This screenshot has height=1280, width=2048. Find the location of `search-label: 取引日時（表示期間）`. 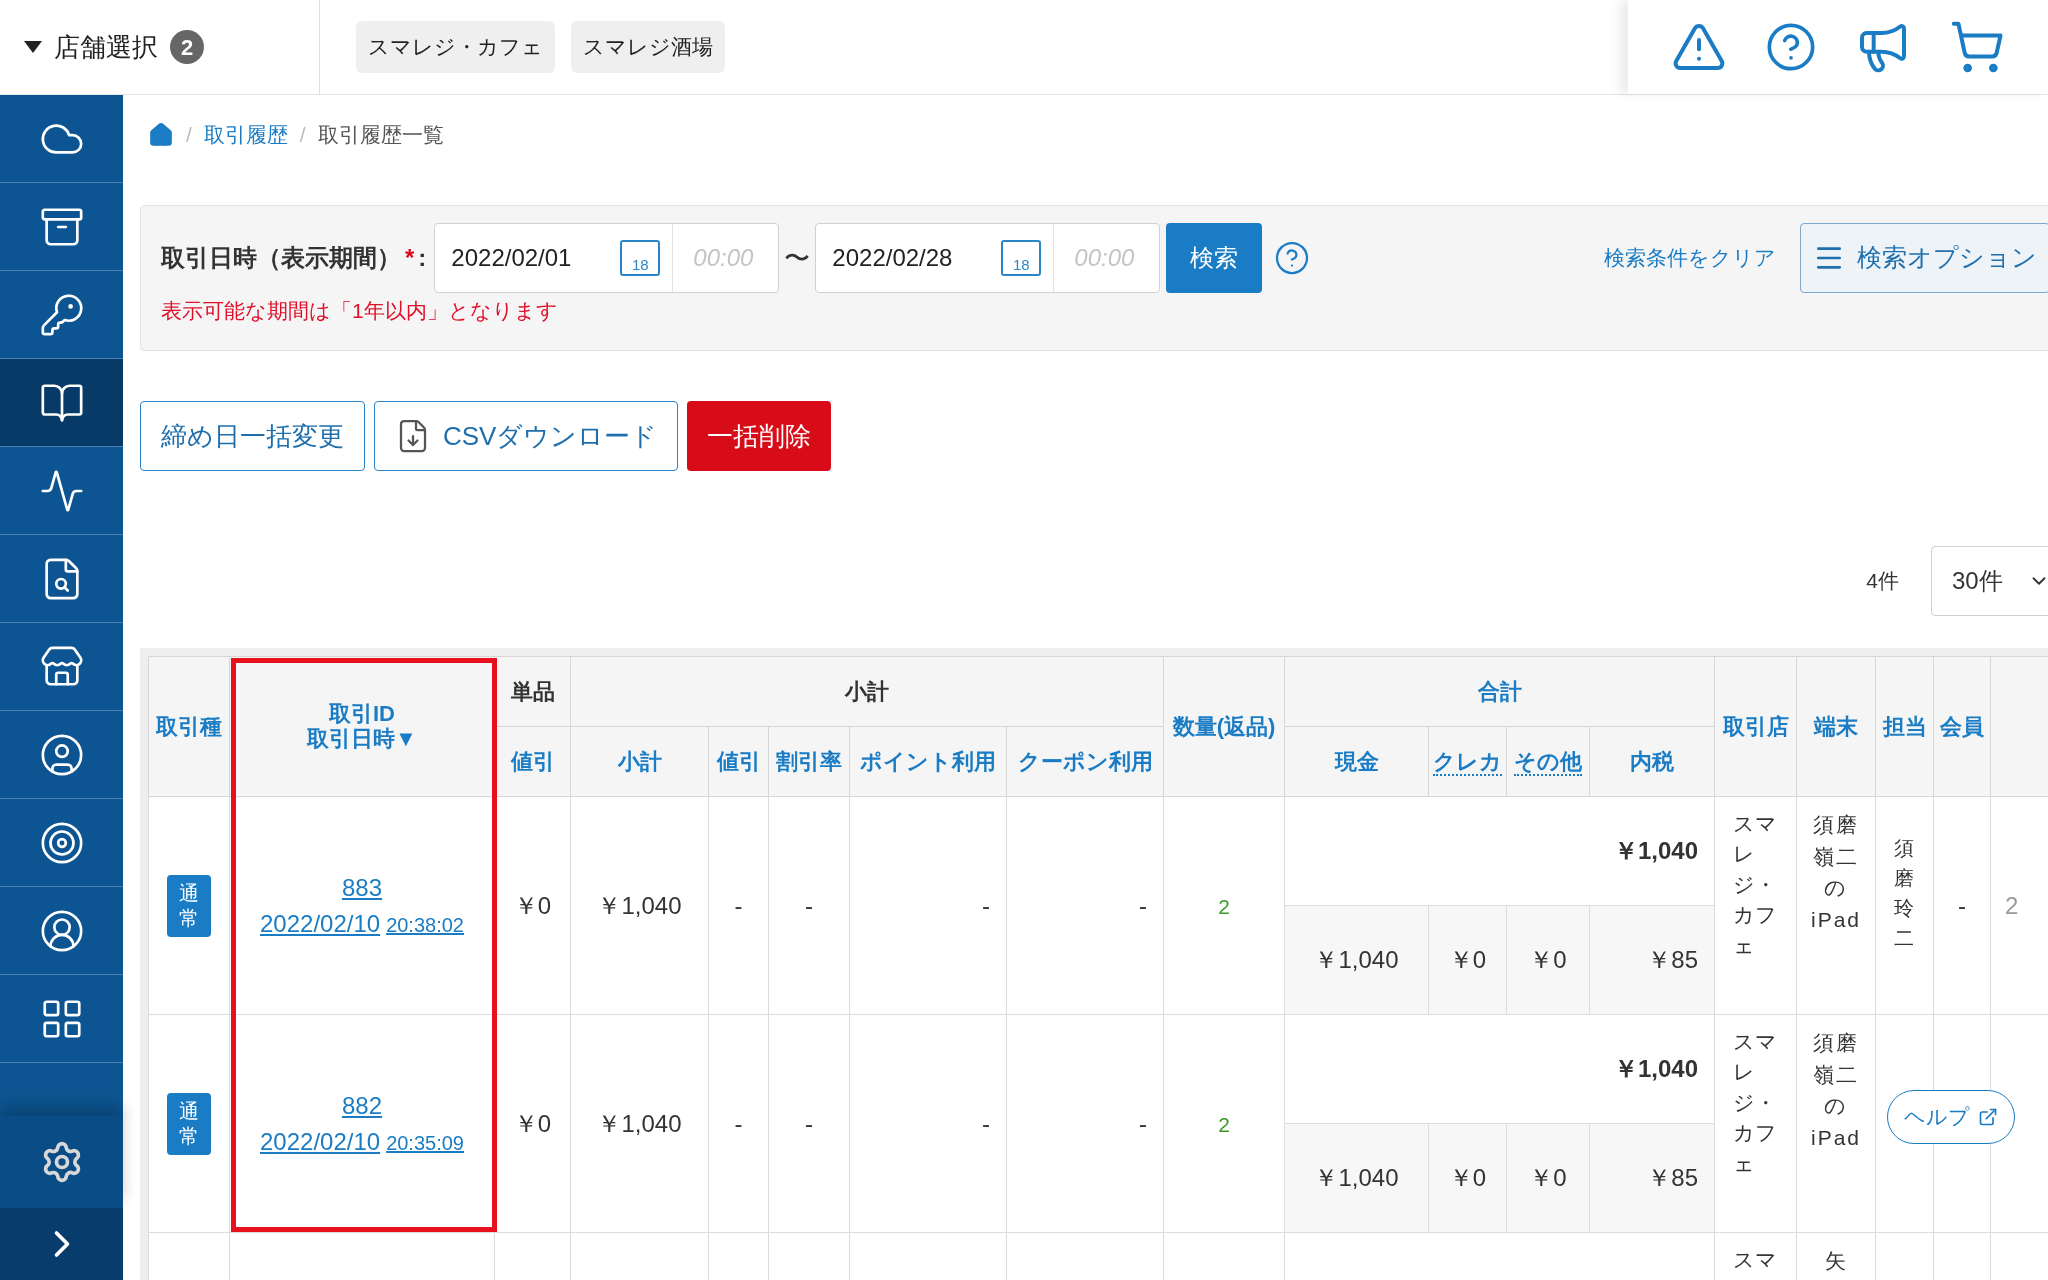

search-label: 取引日時（表示期間） is located at coordinates (281, 258).